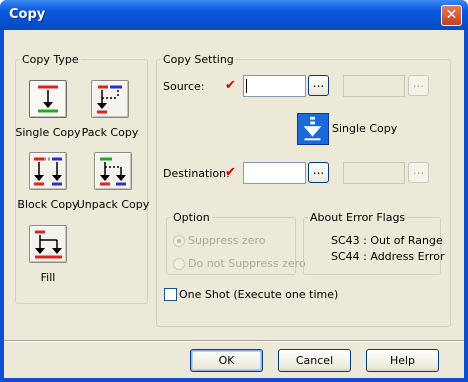  What do you see at coordinates (358, 217) in the screenshot?
I see `error-flags-legend: About Error Flags` at bounding box center [358, 217].